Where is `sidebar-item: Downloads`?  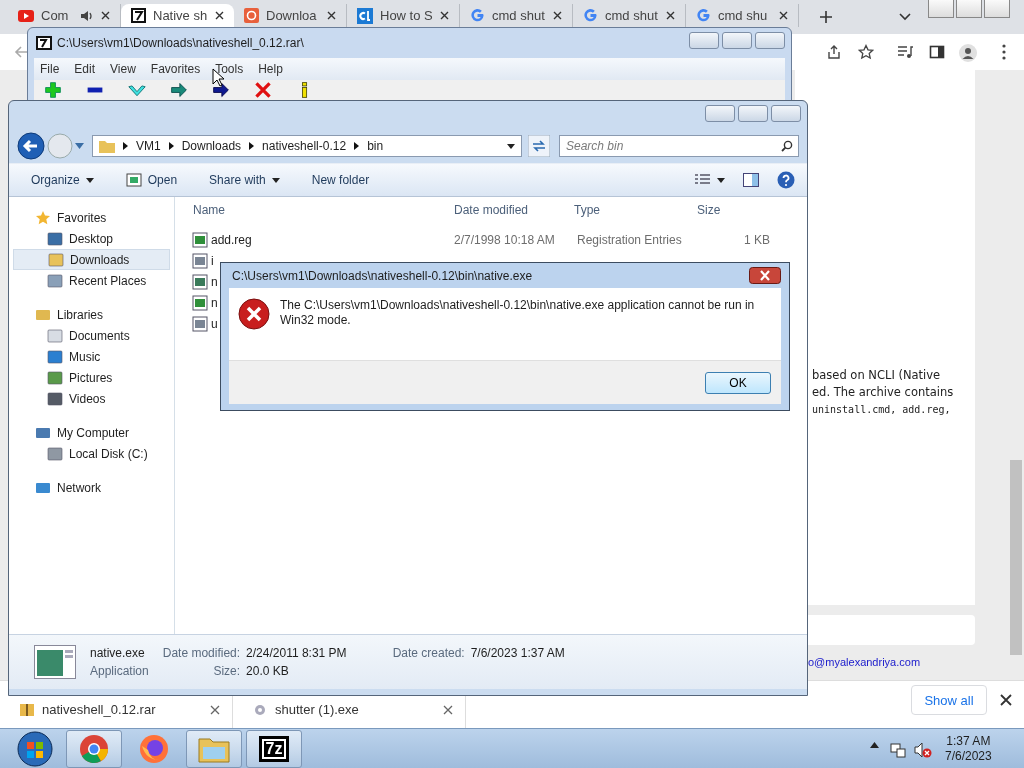 sidebar-item: Downloads is located at coordinates (91, 259).